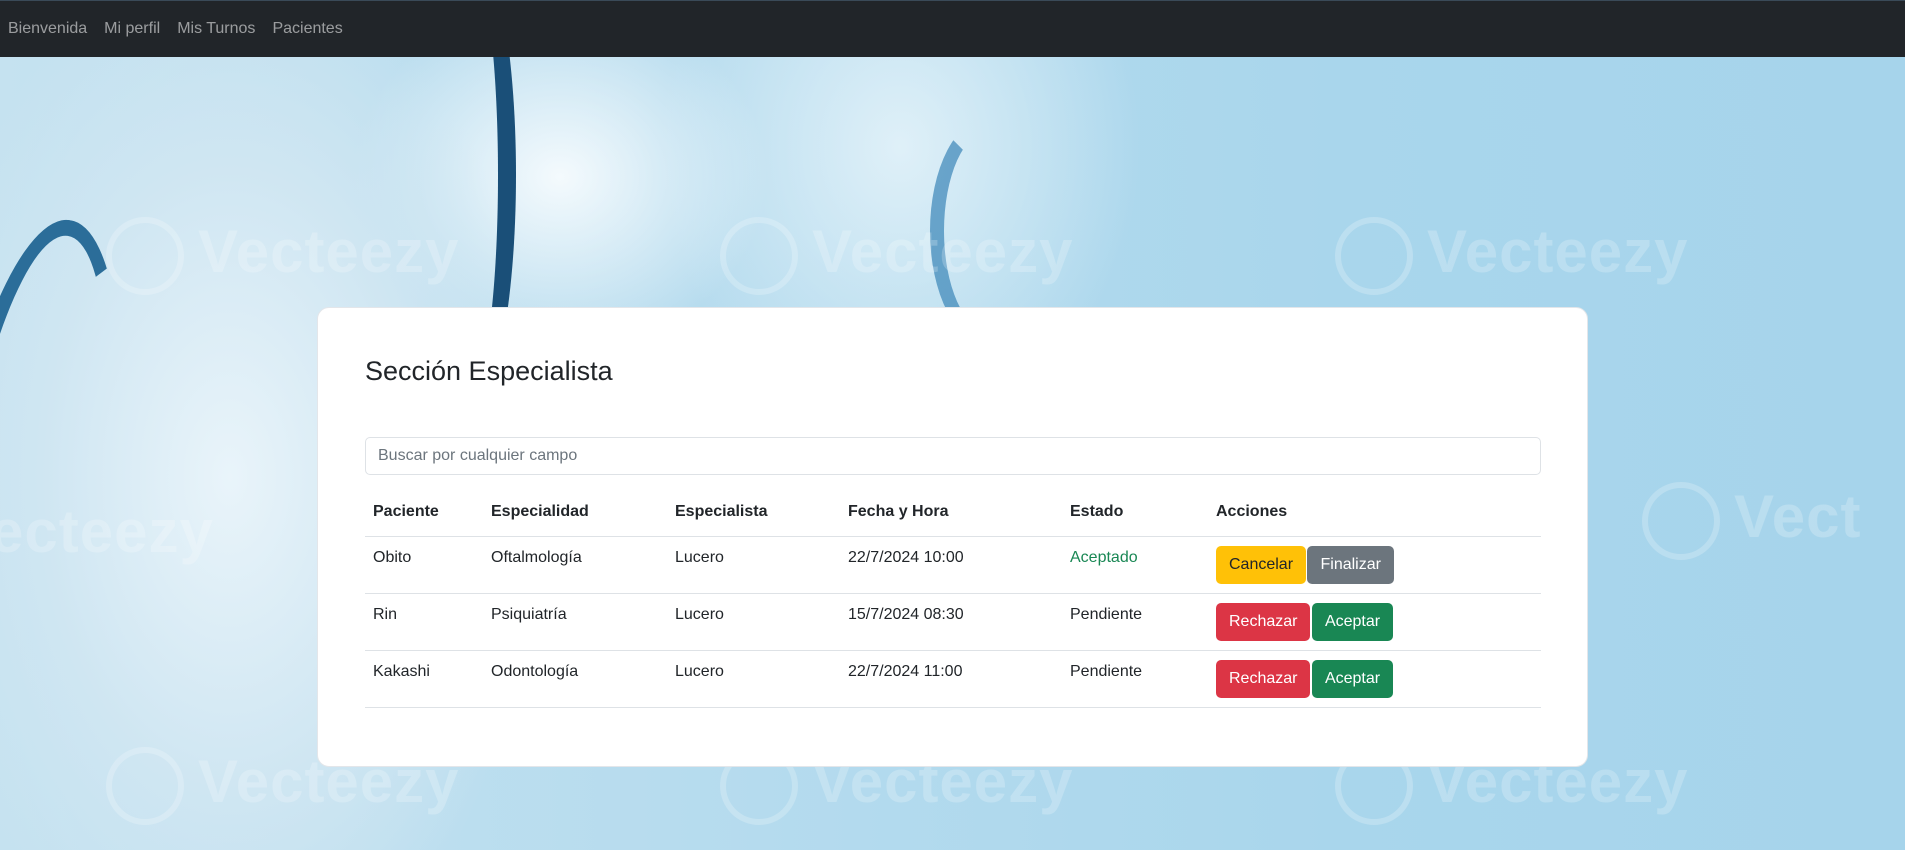 The width and height of the screenshot is (1905, 850). I want to click on cell-paciente: Kakashi, so click(424, 679).